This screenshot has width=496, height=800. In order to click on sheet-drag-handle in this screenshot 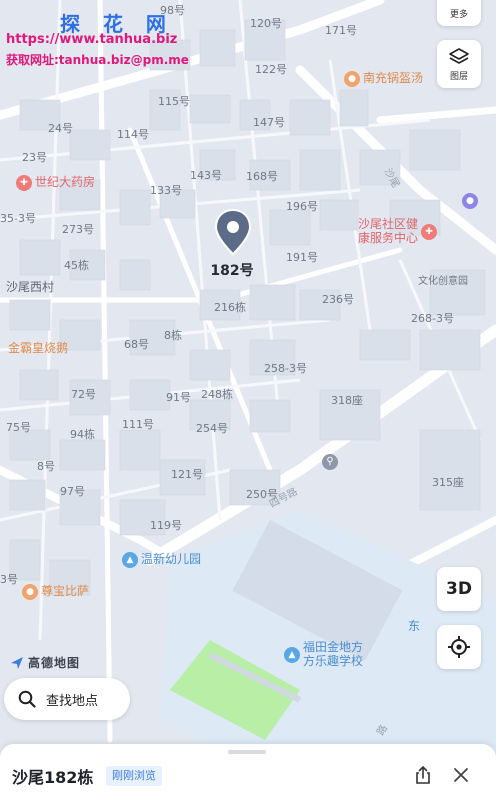, I will do `click(247, 752)`.